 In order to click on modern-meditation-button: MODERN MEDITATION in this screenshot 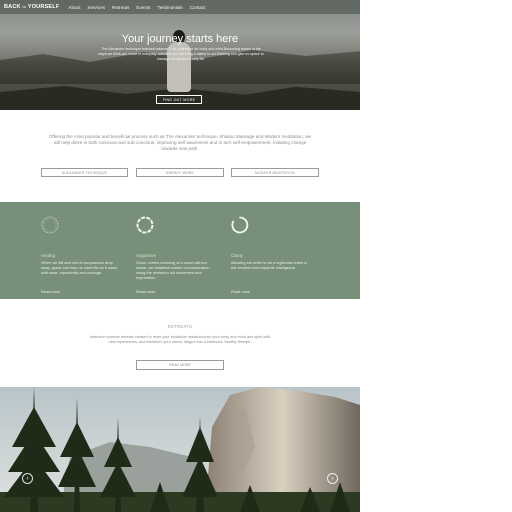, I will do `click(275, 172)`.